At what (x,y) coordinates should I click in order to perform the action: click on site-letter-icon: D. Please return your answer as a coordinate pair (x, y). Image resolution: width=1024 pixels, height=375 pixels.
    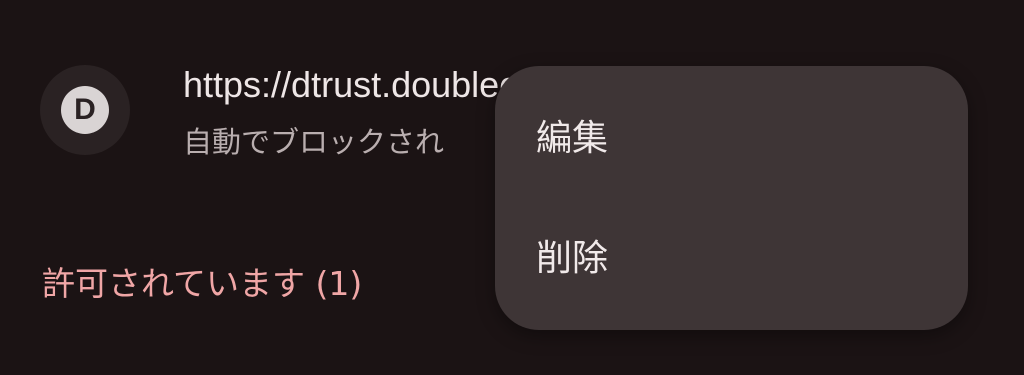
    Looking at the image, I should click on (85, 110).